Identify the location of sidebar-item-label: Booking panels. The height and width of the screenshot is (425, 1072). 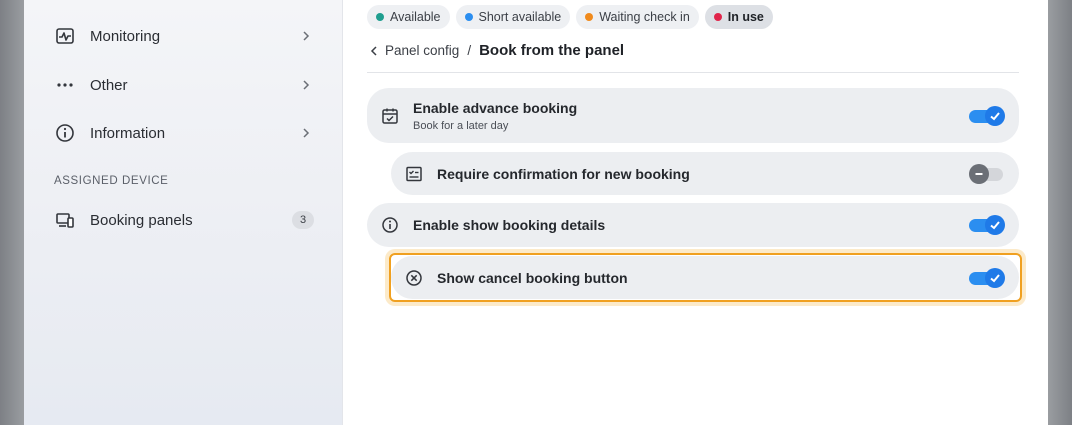
(141, 220).